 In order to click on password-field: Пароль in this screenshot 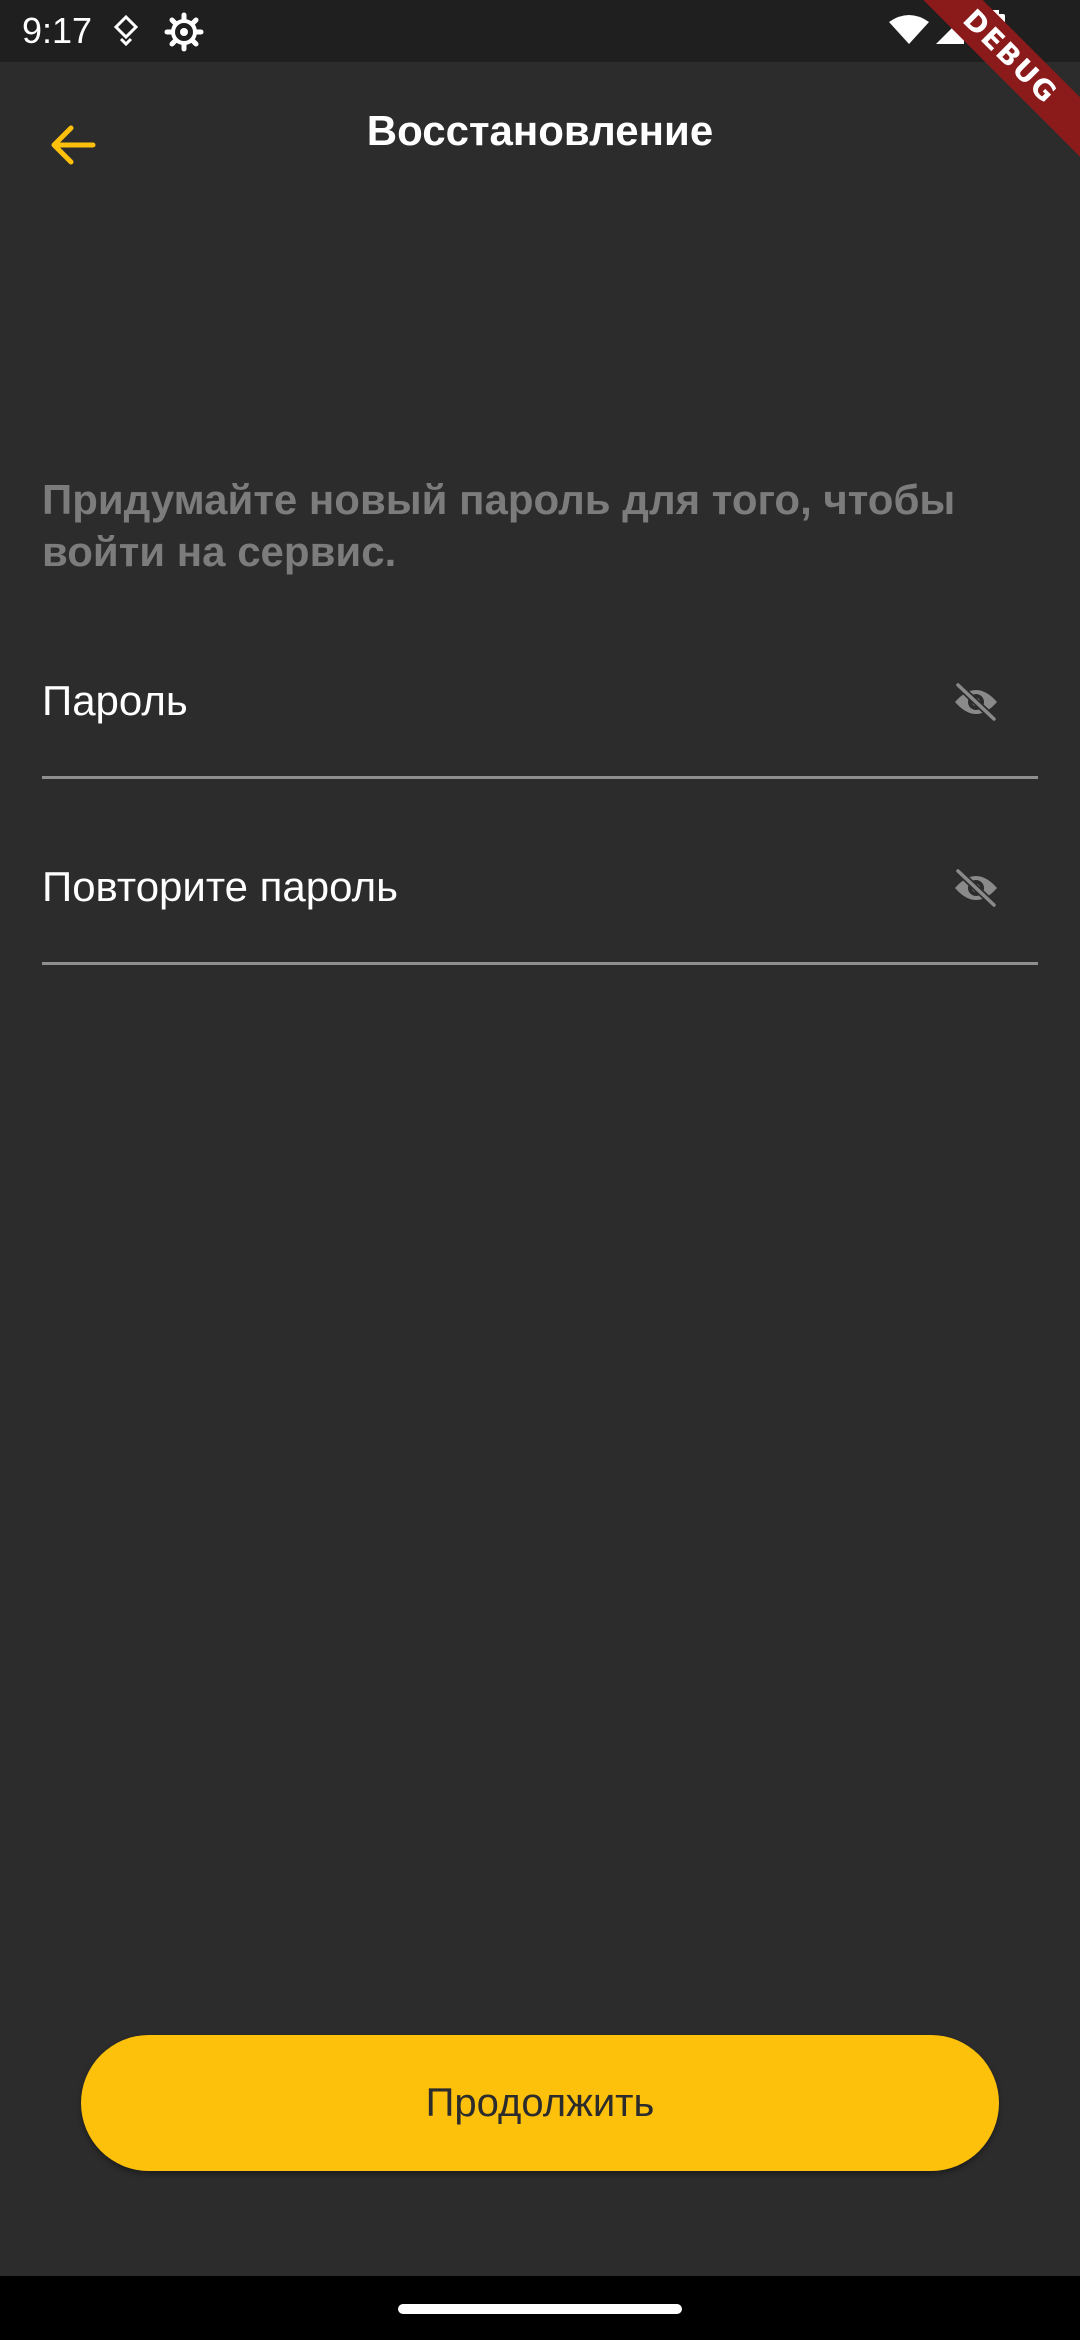, I will do `click(540, 707)`.